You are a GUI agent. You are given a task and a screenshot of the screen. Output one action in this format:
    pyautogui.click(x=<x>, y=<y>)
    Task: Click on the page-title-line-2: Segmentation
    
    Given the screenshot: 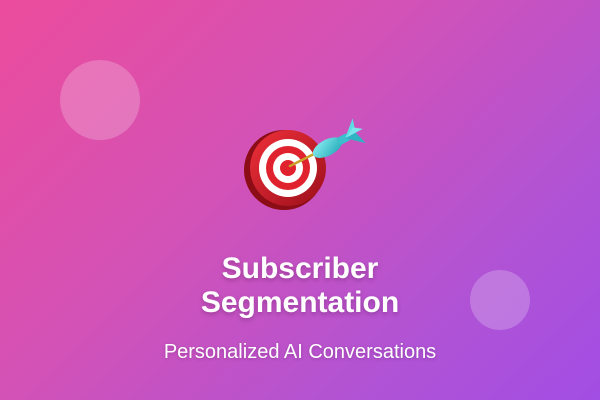 What is the action you would take?
    pyautogui.click(x=300, y=302)
    